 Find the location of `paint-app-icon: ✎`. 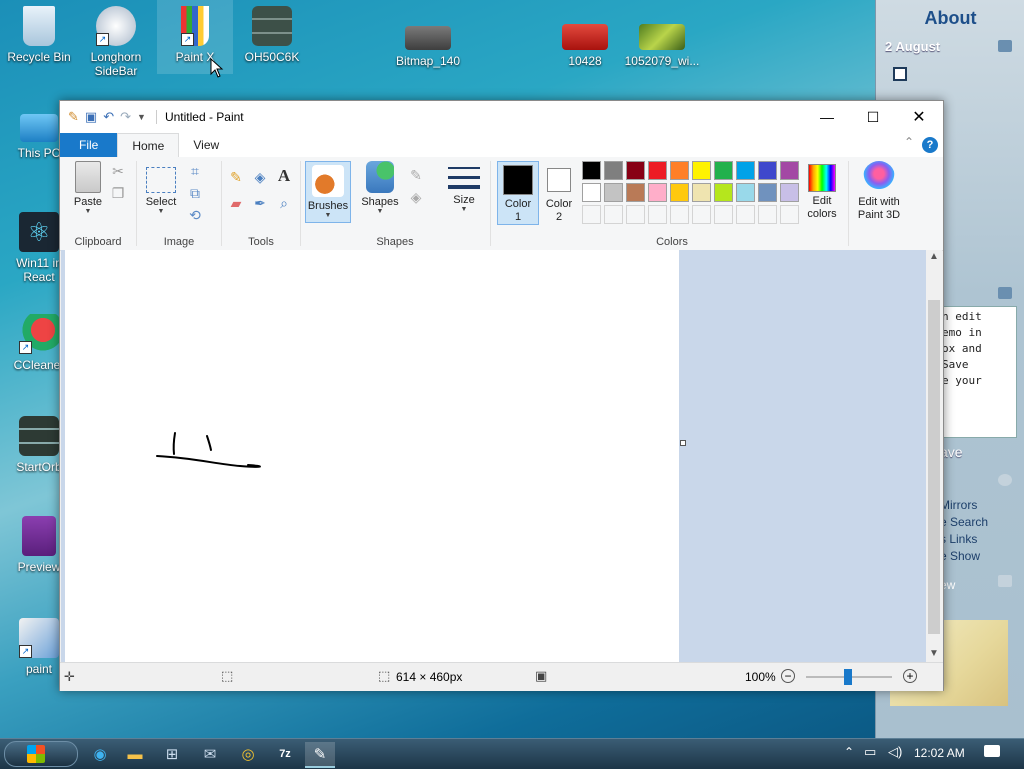

paint-app-icon: ✎ is located at coordinates (73, 117).